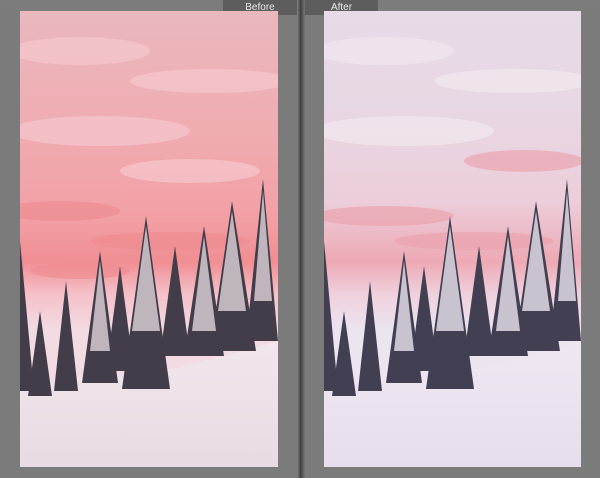 The height and width of the screenshot is (478, 600). I want to click on split-divider, so click(301, 239).